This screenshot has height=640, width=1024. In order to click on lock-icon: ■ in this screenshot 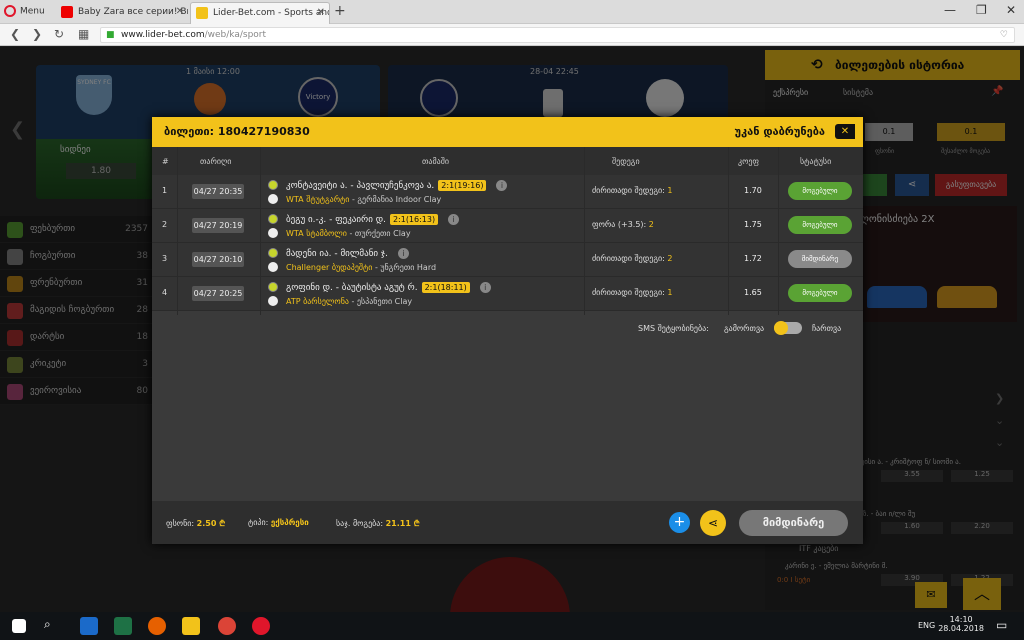, I will do `click(110, 35)`.